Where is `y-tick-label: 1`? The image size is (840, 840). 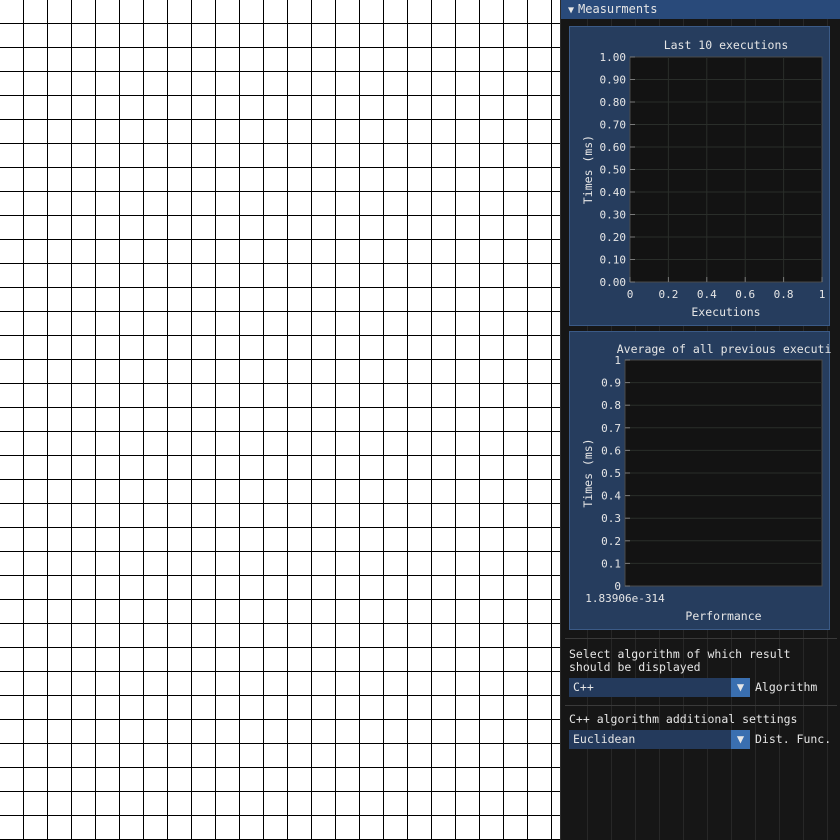 y-tick-label: 1 is located at coordinates (617, 360).